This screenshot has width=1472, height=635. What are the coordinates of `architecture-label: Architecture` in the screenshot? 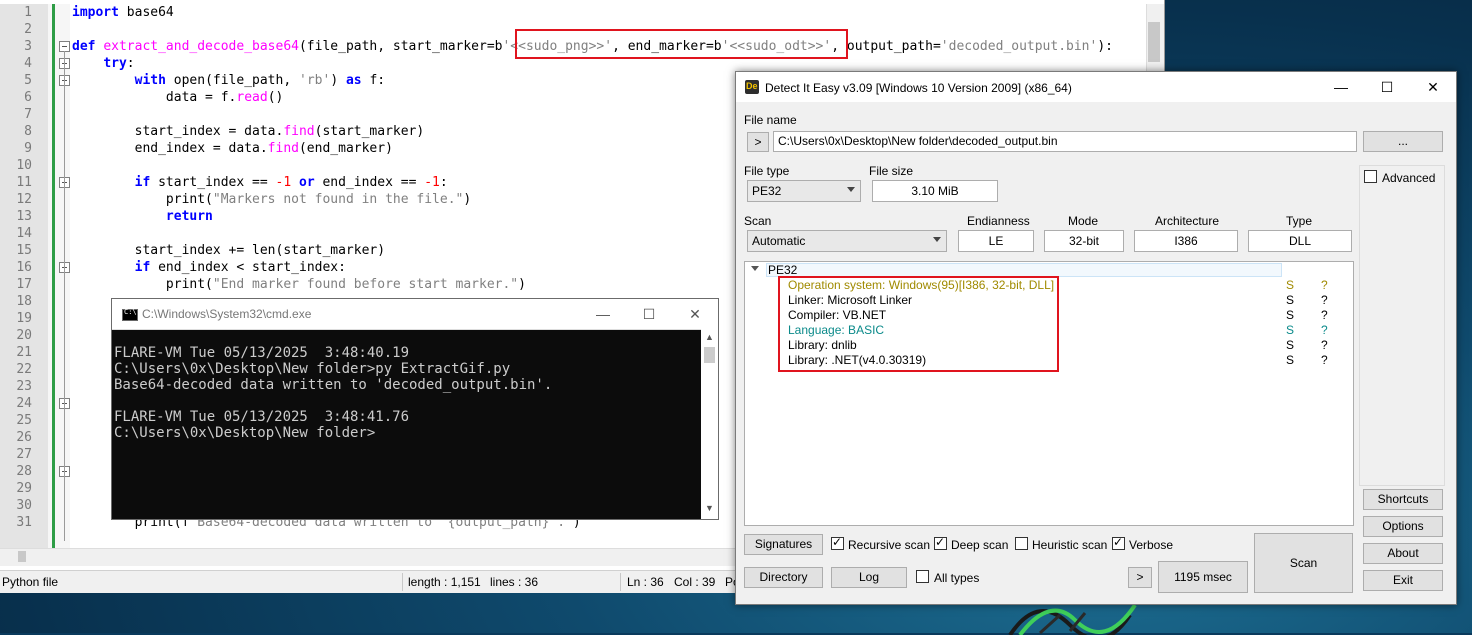 It's located at (1187, 221).